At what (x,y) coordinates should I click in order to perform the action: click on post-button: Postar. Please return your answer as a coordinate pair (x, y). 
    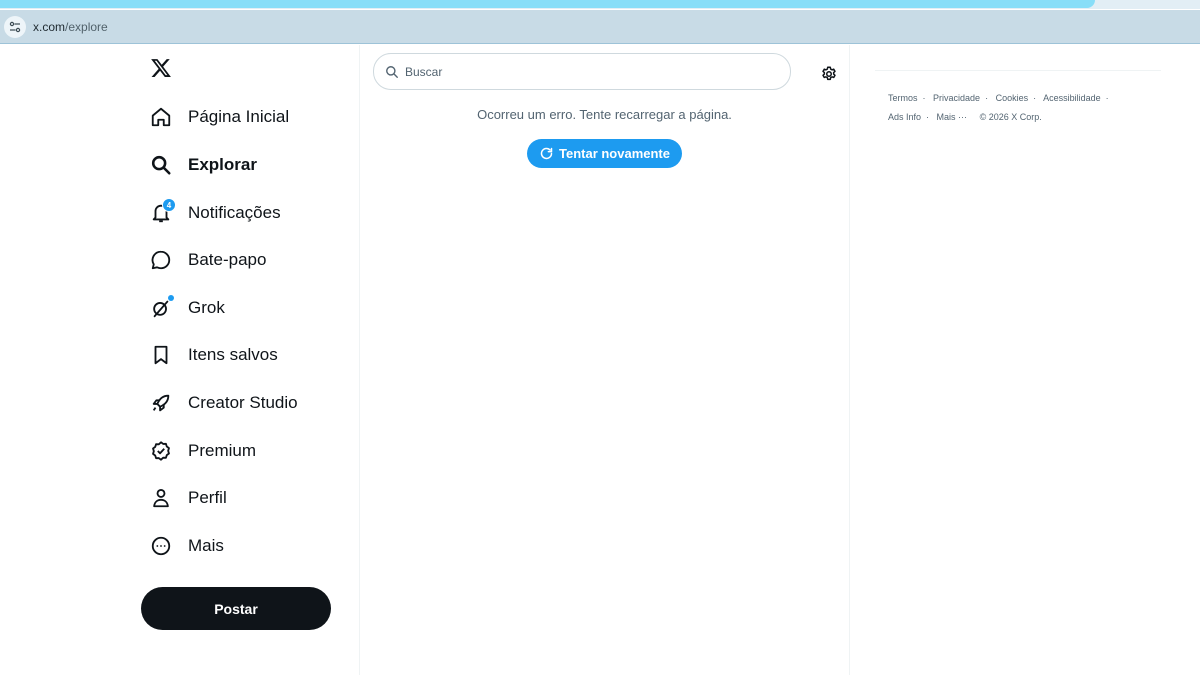
    Looking at the image, I should click on (236, 608).